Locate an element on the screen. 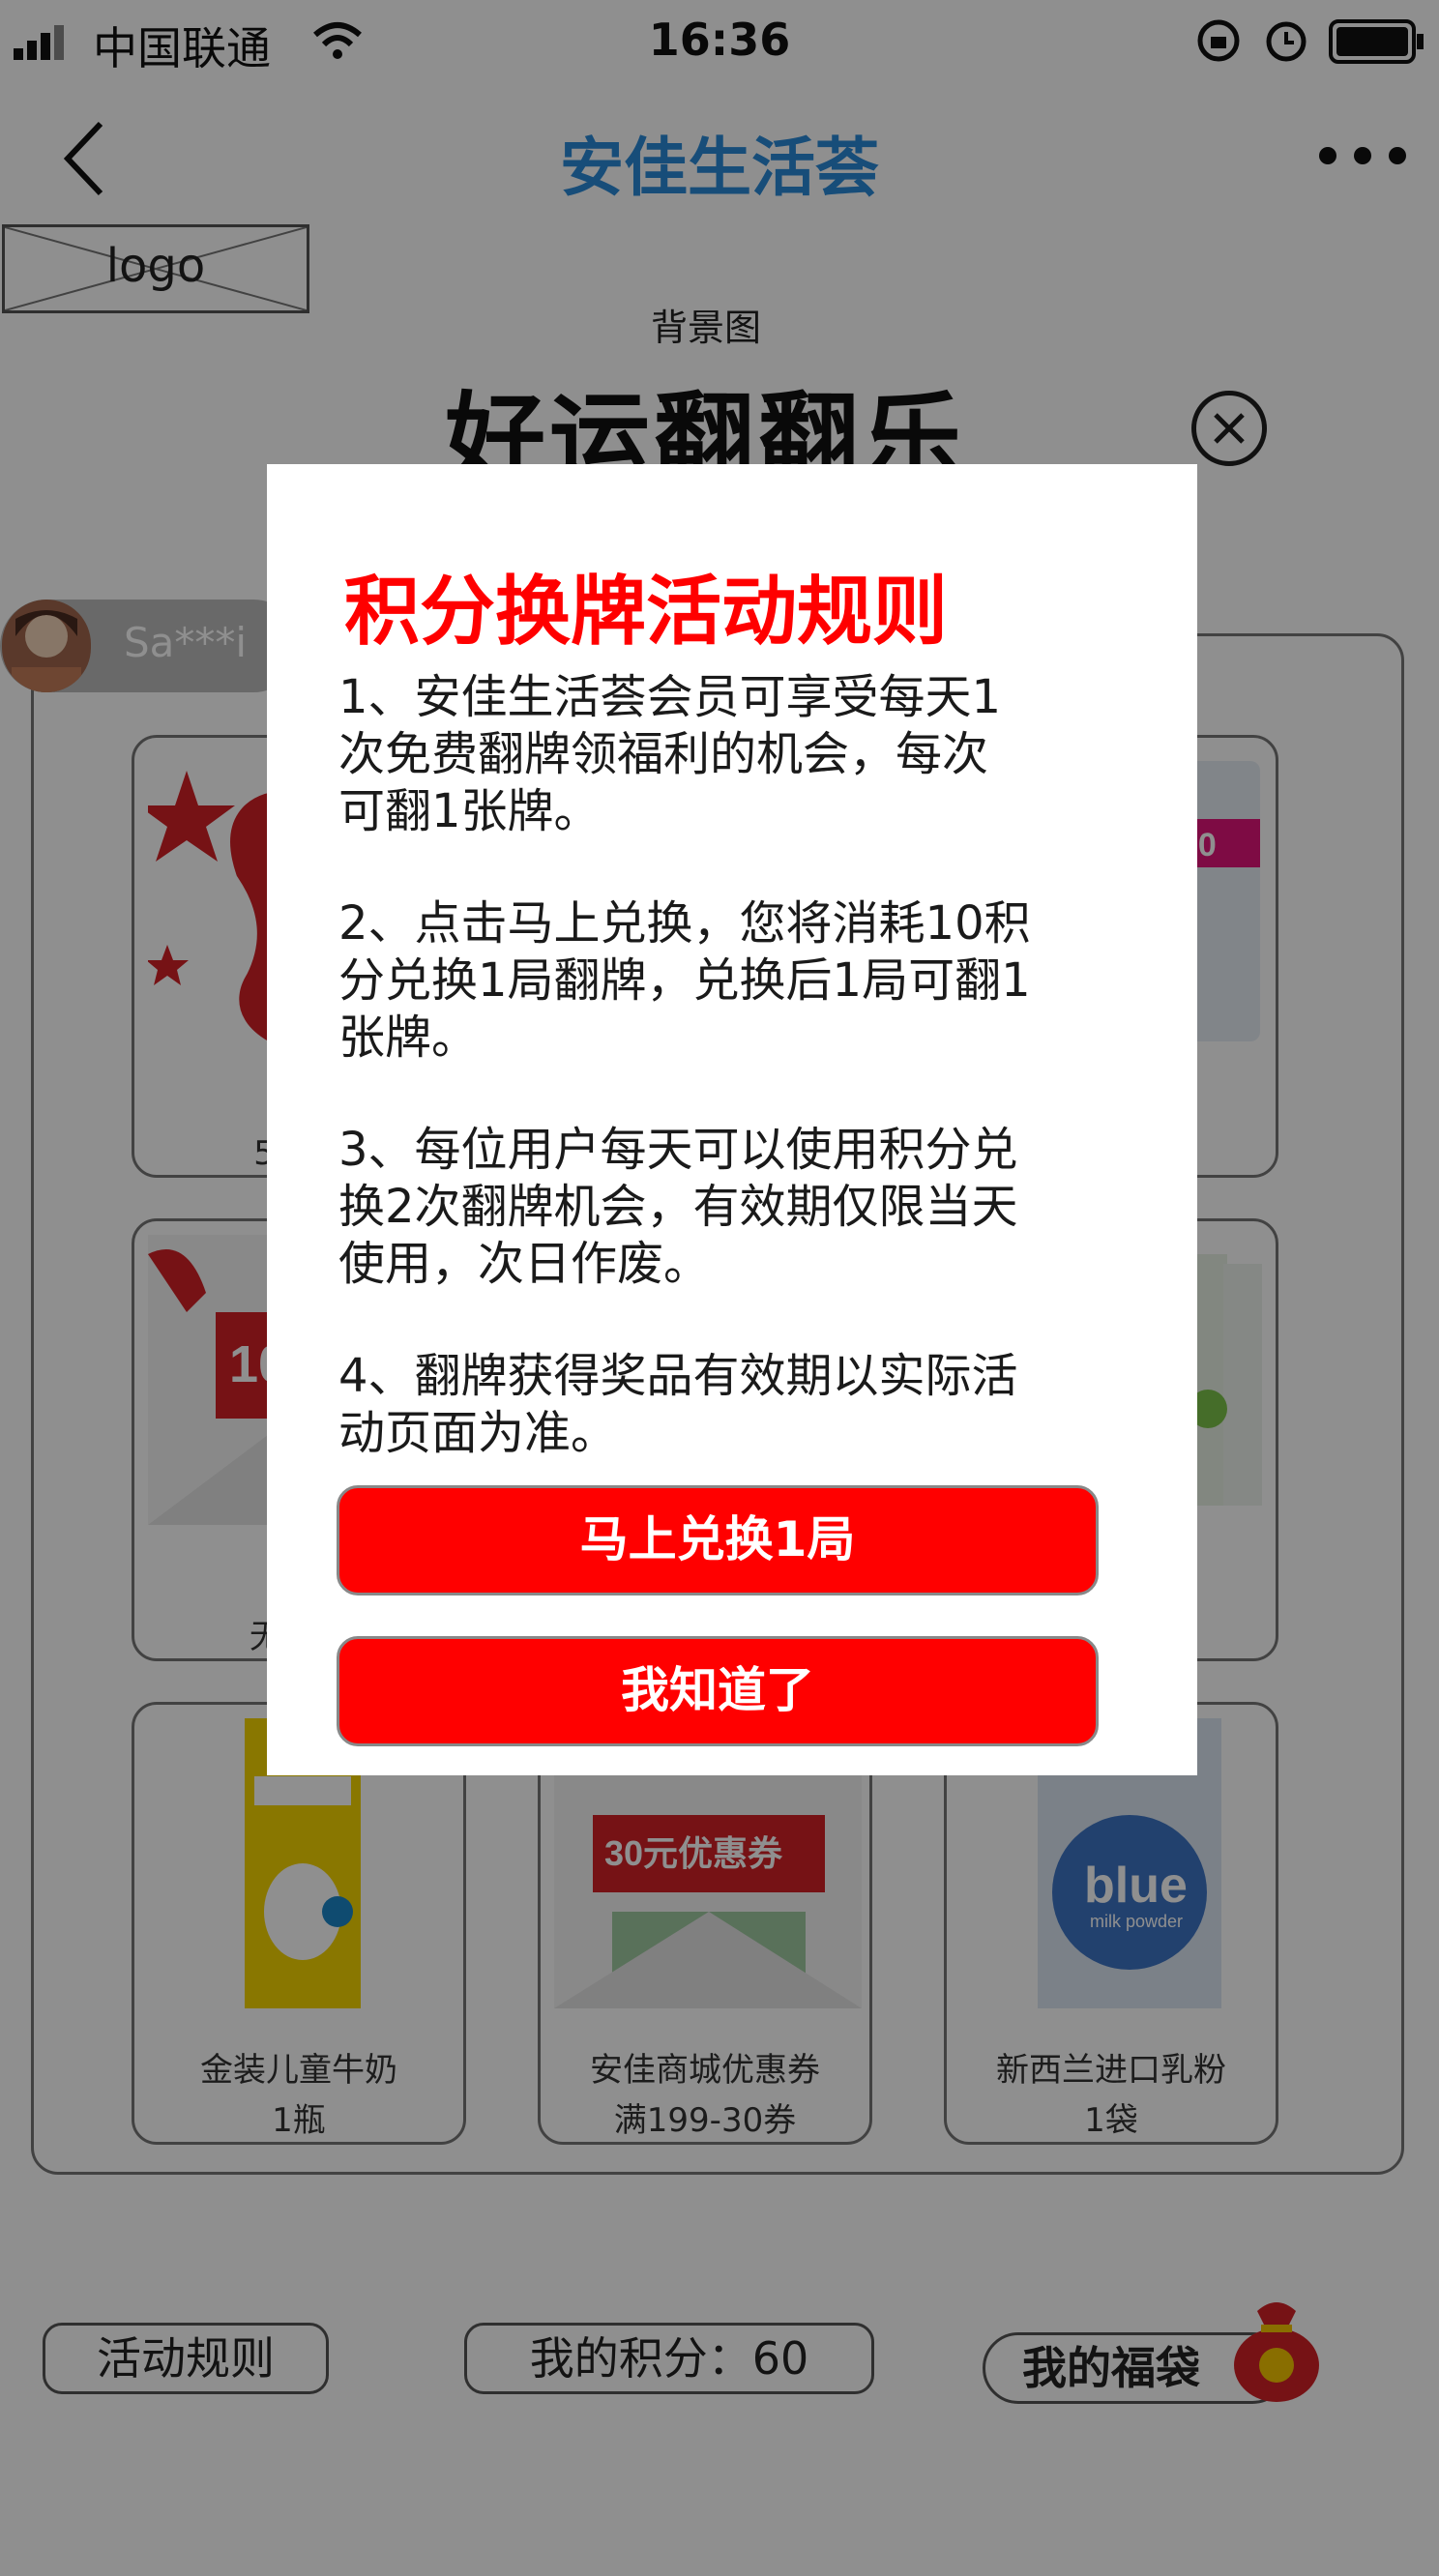 This screenshot has width=1439, height=2576. rule-line: 换2次翻牌机会，有效期仅限当天 is located at coordinates (678, 1207).